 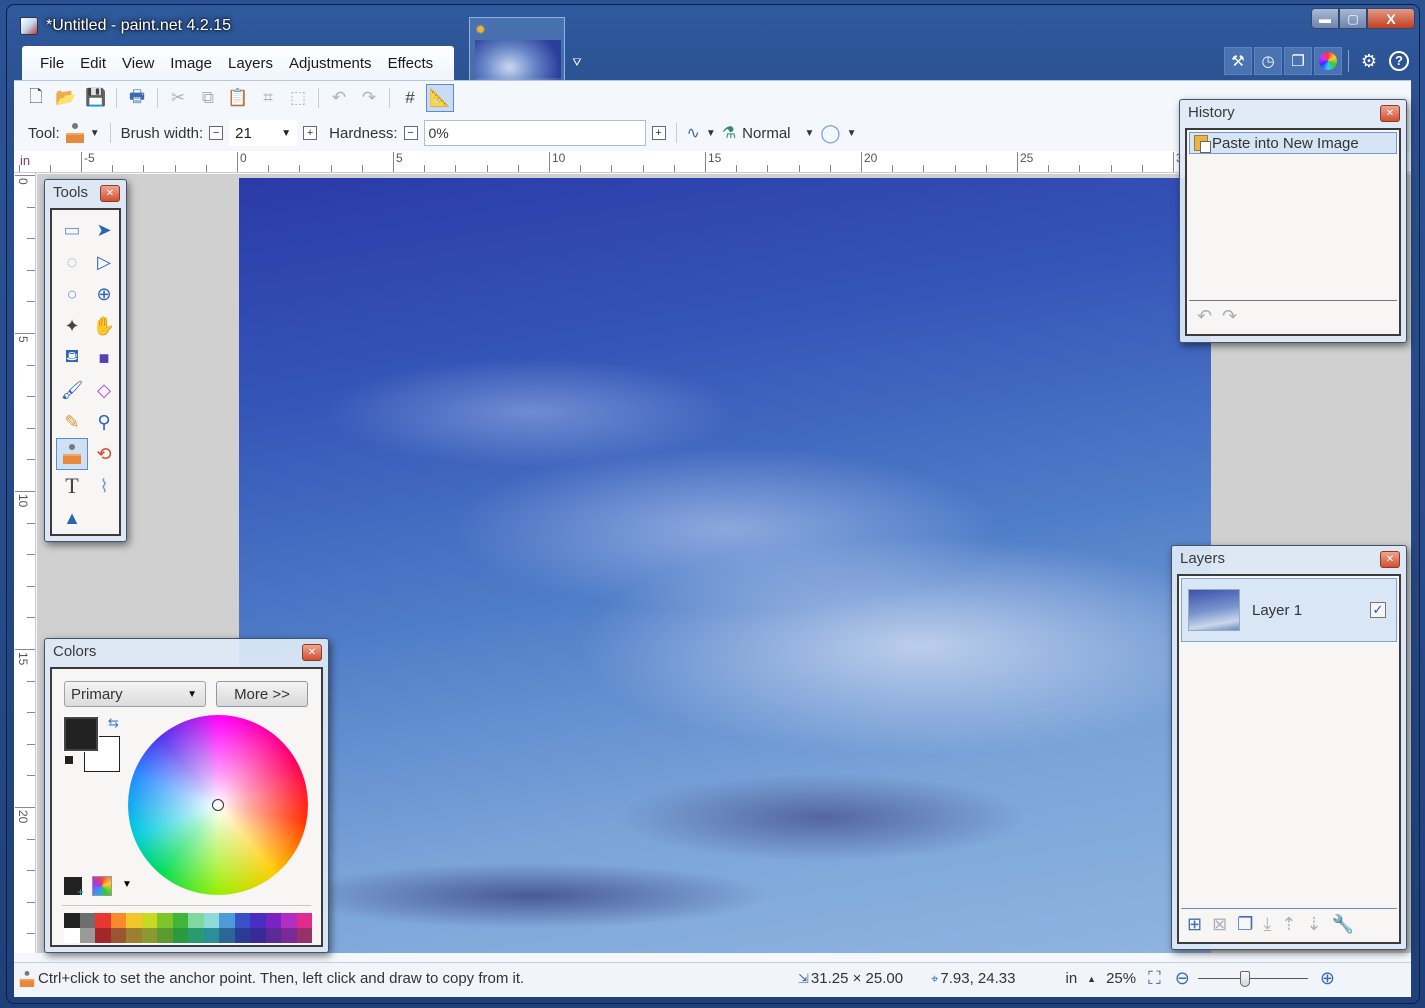 What do you see at coordinates (104, 262) in the screenshot?
I see `tool-move-selection: ▷` at bounding box center [104, 262].